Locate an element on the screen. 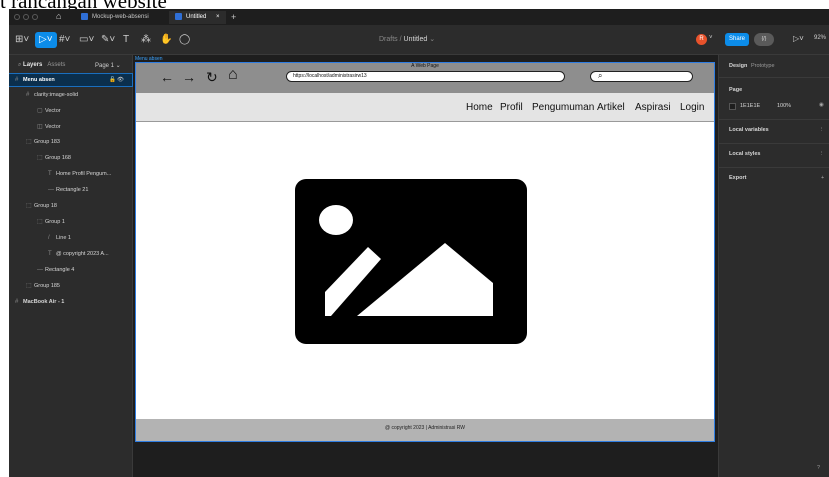  window-close-dot is located at coordinates (17, 17).